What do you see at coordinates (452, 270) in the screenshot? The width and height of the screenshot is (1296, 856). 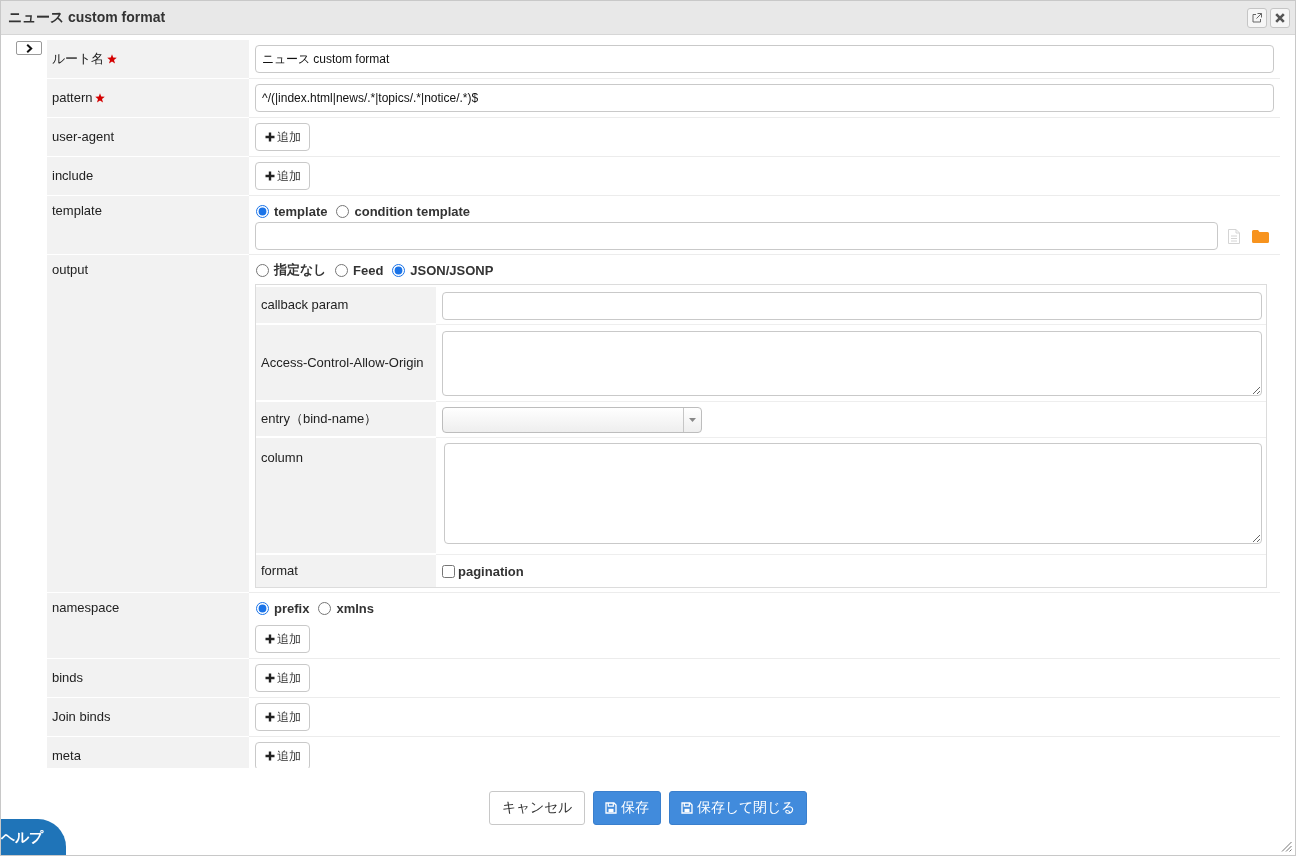 I see `option-label: JSON/JSONP` at bounding box center [452, 270].